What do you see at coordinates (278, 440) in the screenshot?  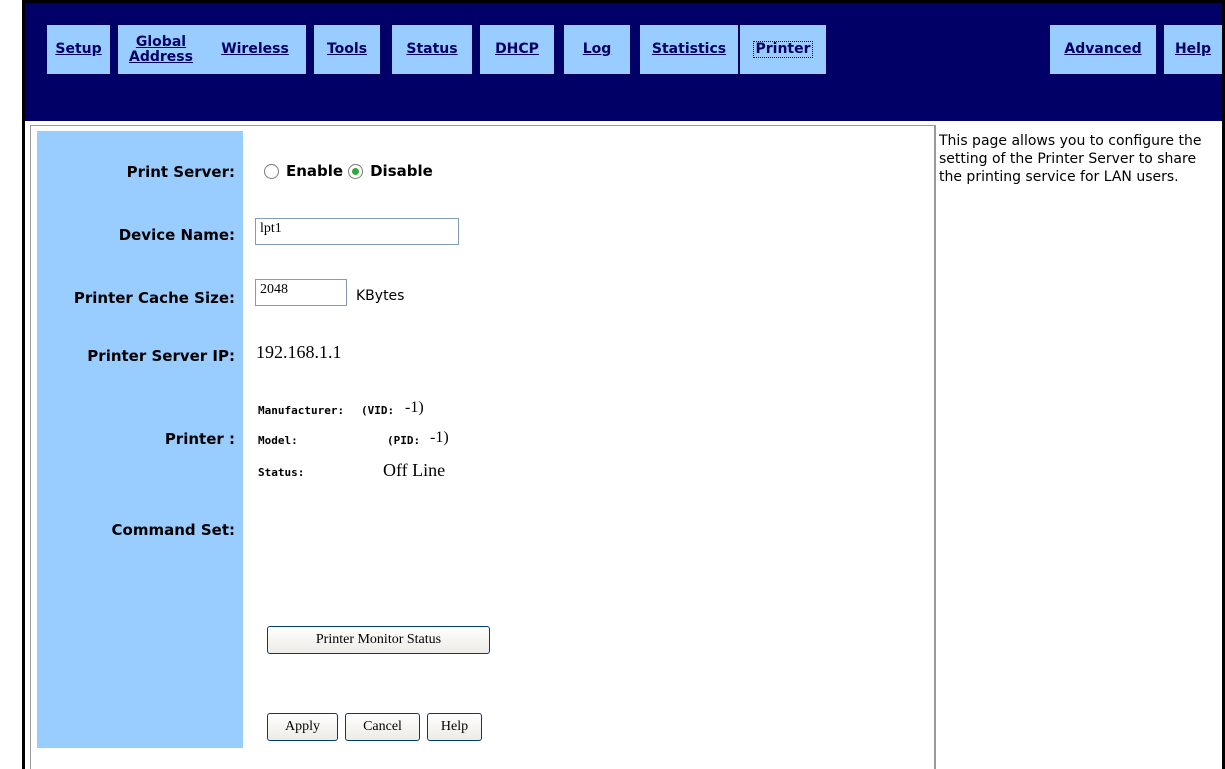 I see `model-label: Model:` at bounding box center [278, 440].